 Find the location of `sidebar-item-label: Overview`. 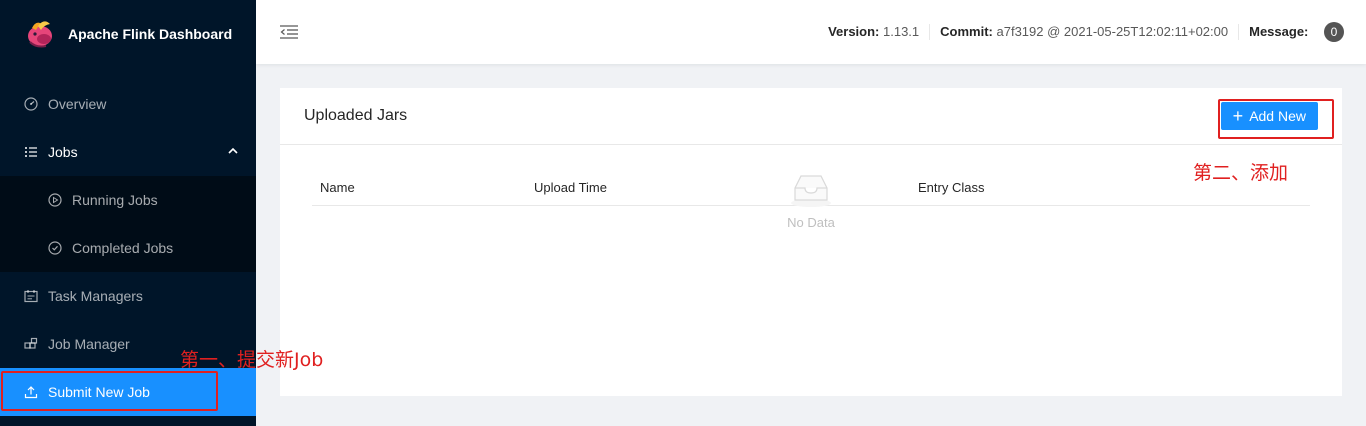

sidebar-item-label: Overview is located at coordinates (77, 104).